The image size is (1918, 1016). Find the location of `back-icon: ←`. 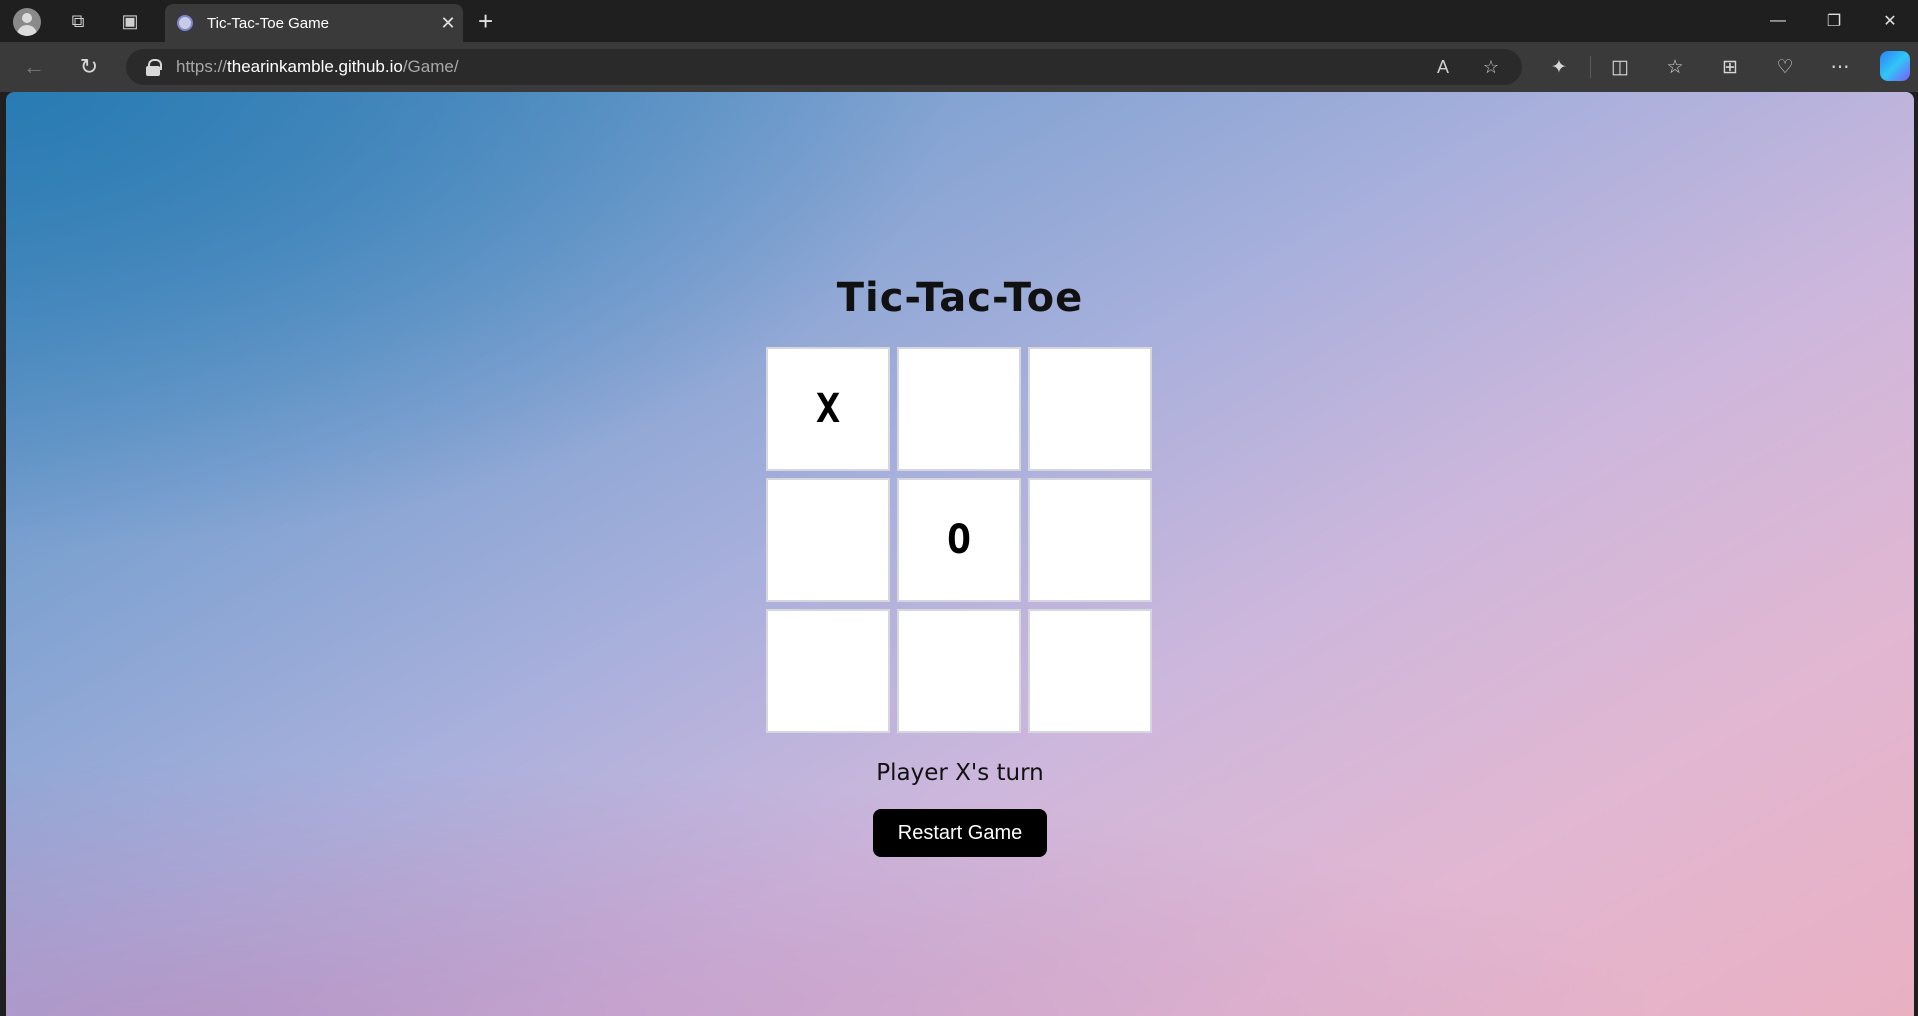

back-icon: ← is located at coordinates (34, 67).